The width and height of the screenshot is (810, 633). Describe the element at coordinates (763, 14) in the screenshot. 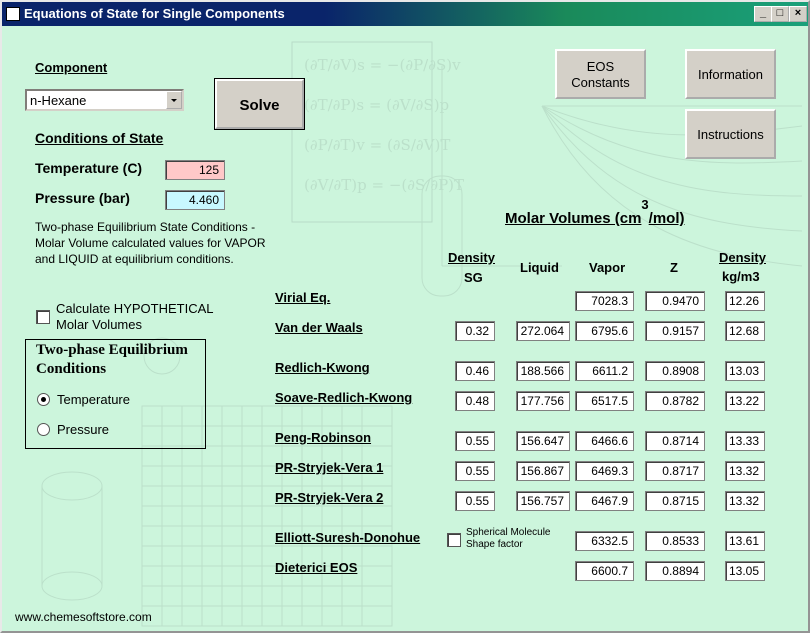

I see `minimize-button: _` at that location.